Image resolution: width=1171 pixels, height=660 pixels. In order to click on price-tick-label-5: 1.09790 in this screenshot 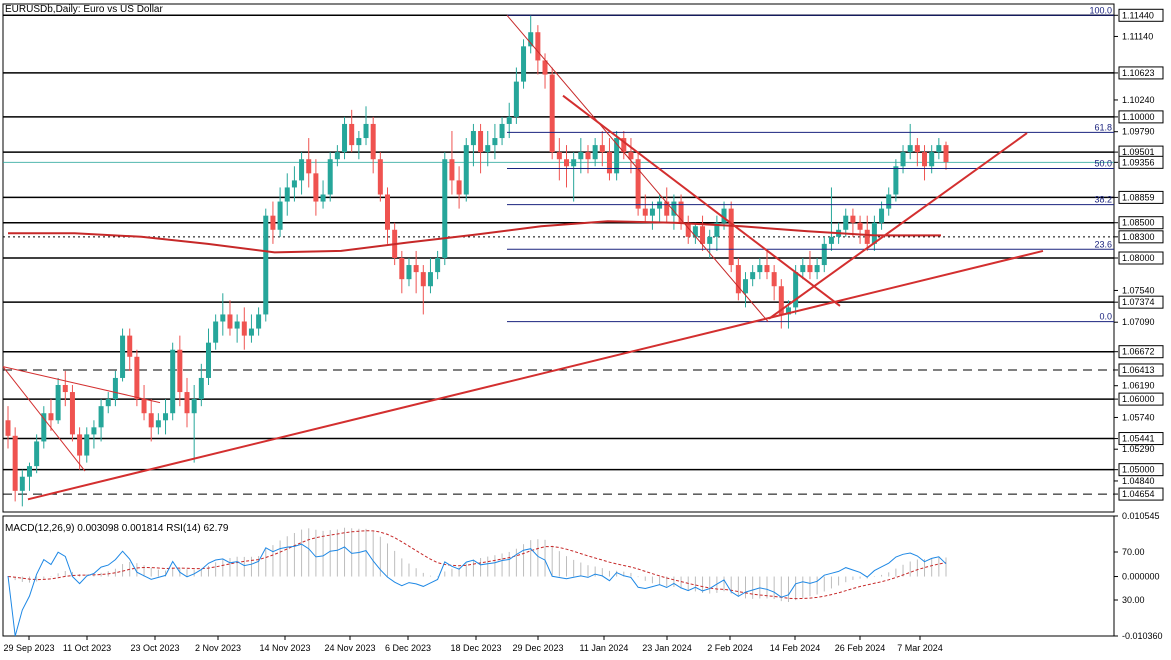, I will do `click(1138, 132)`.